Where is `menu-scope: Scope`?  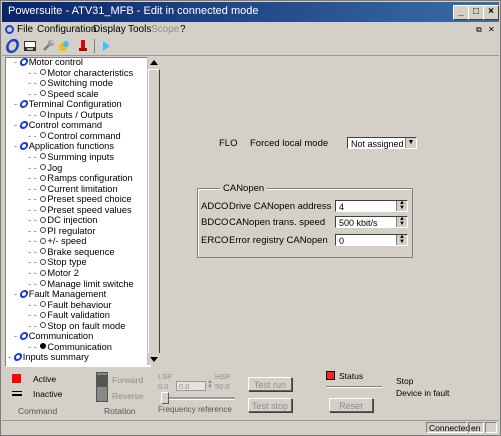
menu-scope: Scope is located at coordinates (165, 29).